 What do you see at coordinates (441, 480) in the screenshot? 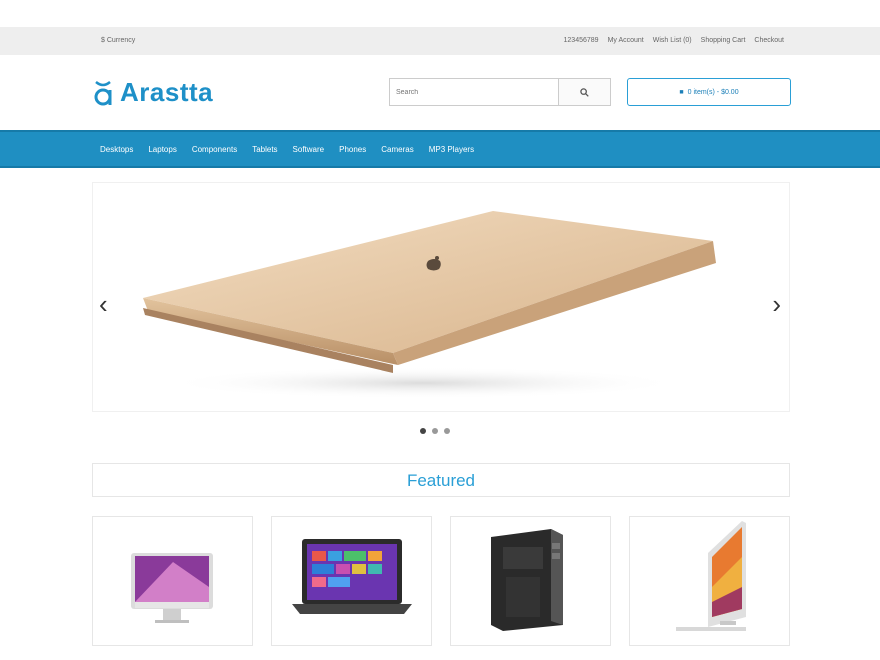
I see `featured-heading: Featured` at bounding box center [441, 480].